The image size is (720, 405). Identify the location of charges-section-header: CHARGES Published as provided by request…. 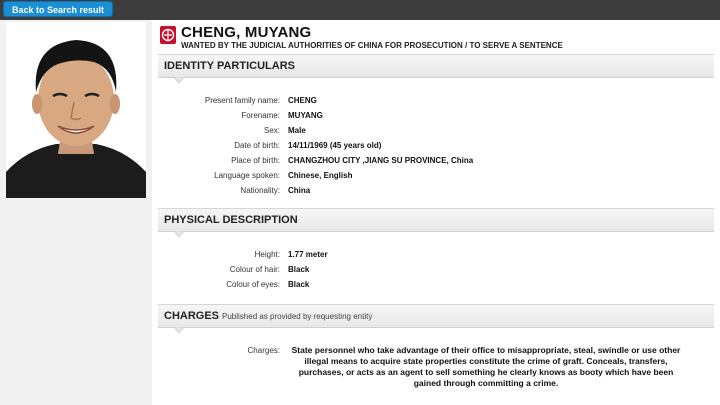
(436, 318).